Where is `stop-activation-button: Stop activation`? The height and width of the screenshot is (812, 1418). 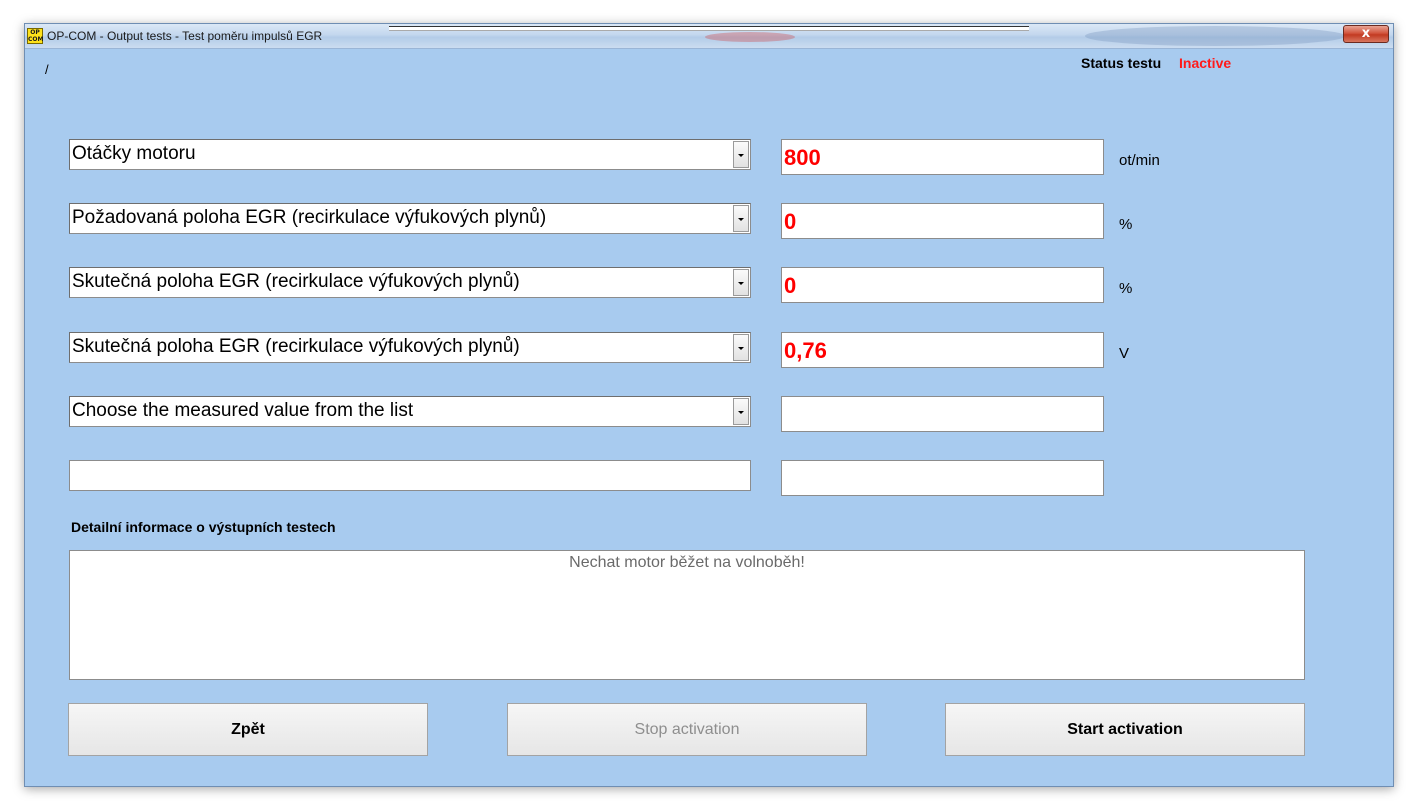
stop-activation-button: Stop activation is located at coordinates (687, 729).